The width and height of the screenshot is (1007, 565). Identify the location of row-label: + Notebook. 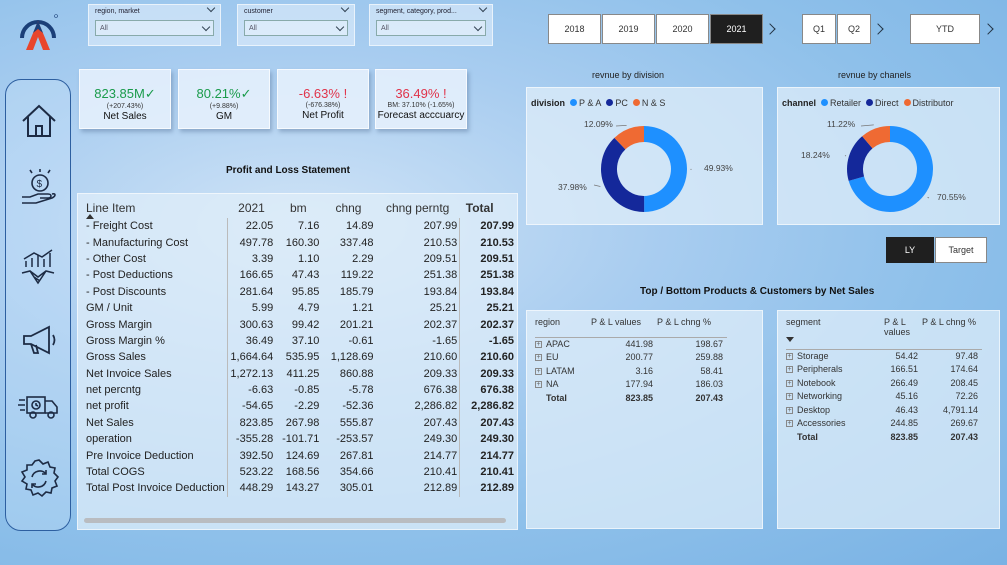
(811, 382).